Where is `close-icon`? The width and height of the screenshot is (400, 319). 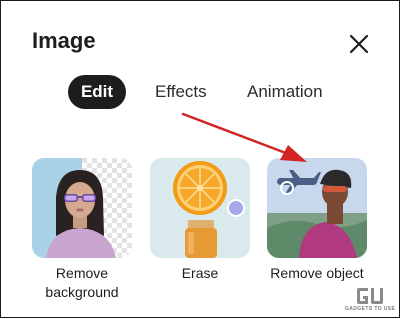
close-icon is located at coordinates (359, 44).